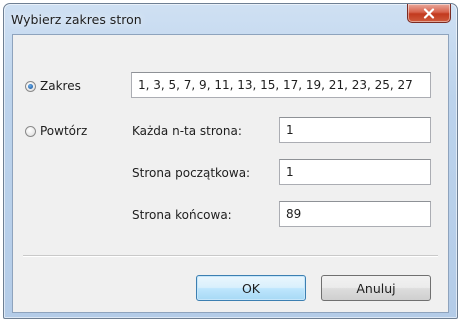 The height and width of the screenshot is (324, 462). Describe the element at coordinates (64, 131) in the screenshot. I see `repeat-radio-label: Powtórz` at that location.